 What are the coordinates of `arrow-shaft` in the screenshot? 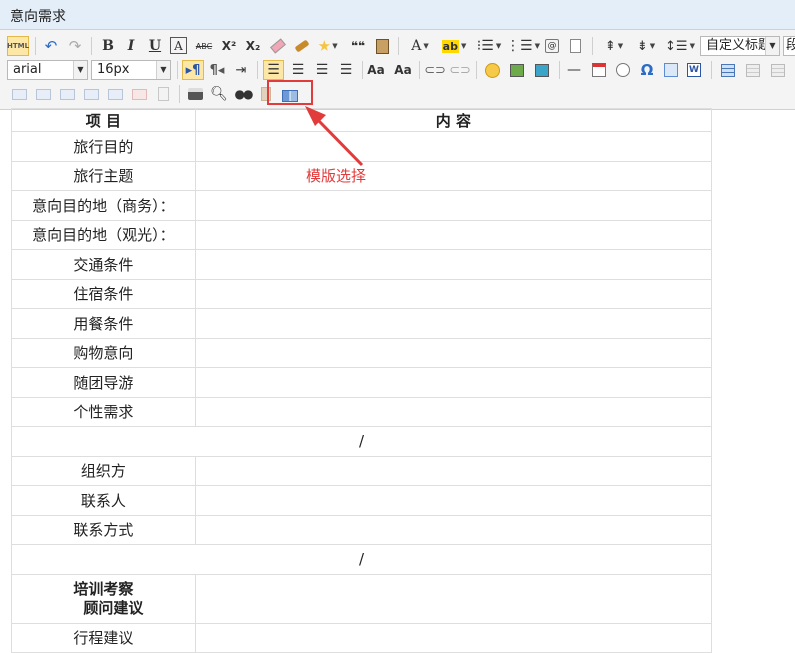 It's located at (340, 142).